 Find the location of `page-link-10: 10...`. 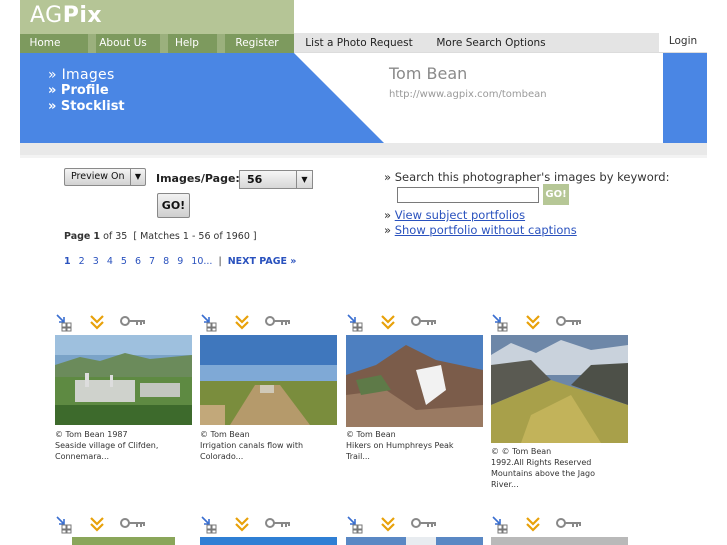

page-link-10: 10... is located at coordinates (201, 261).